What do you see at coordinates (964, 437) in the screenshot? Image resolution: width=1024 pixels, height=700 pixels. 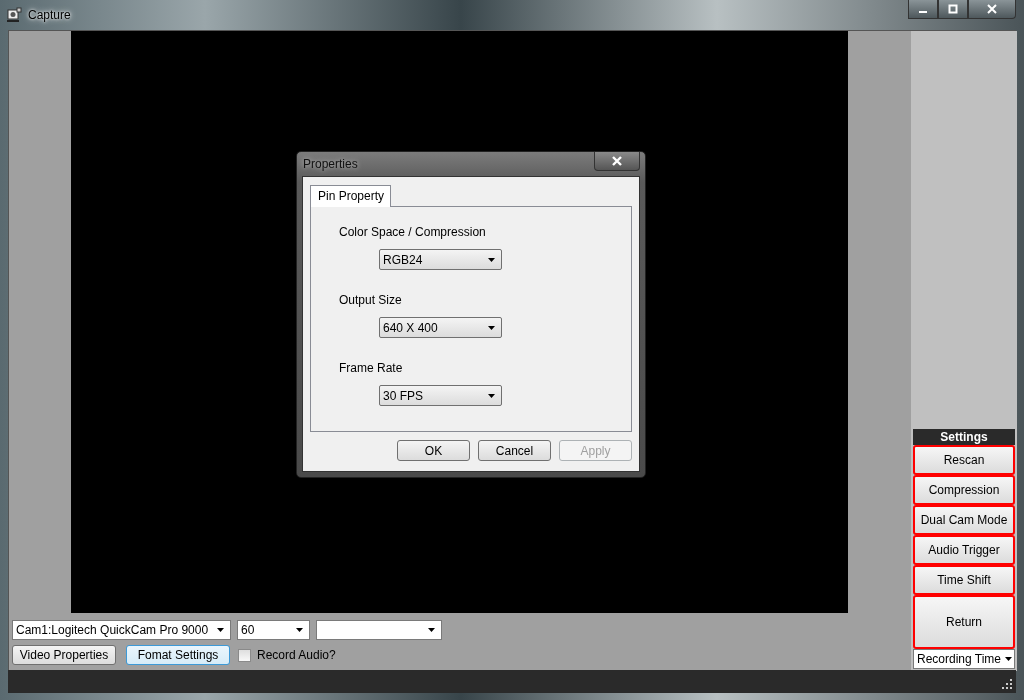 I see `settings-header: Settings` at bounding box center [964, 437].